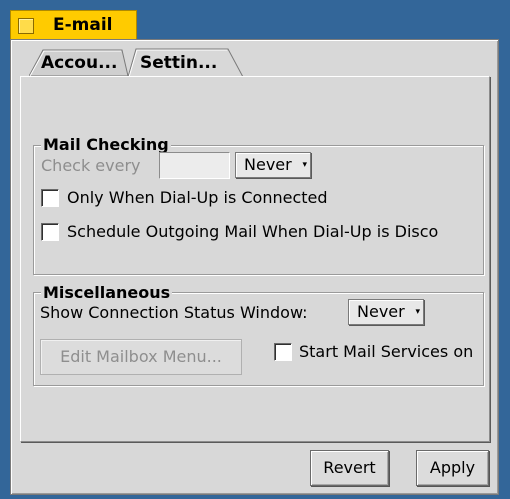 This screenshot has height=499, width=510. I want to click on check-every-label: Check every, so click(91, 165).